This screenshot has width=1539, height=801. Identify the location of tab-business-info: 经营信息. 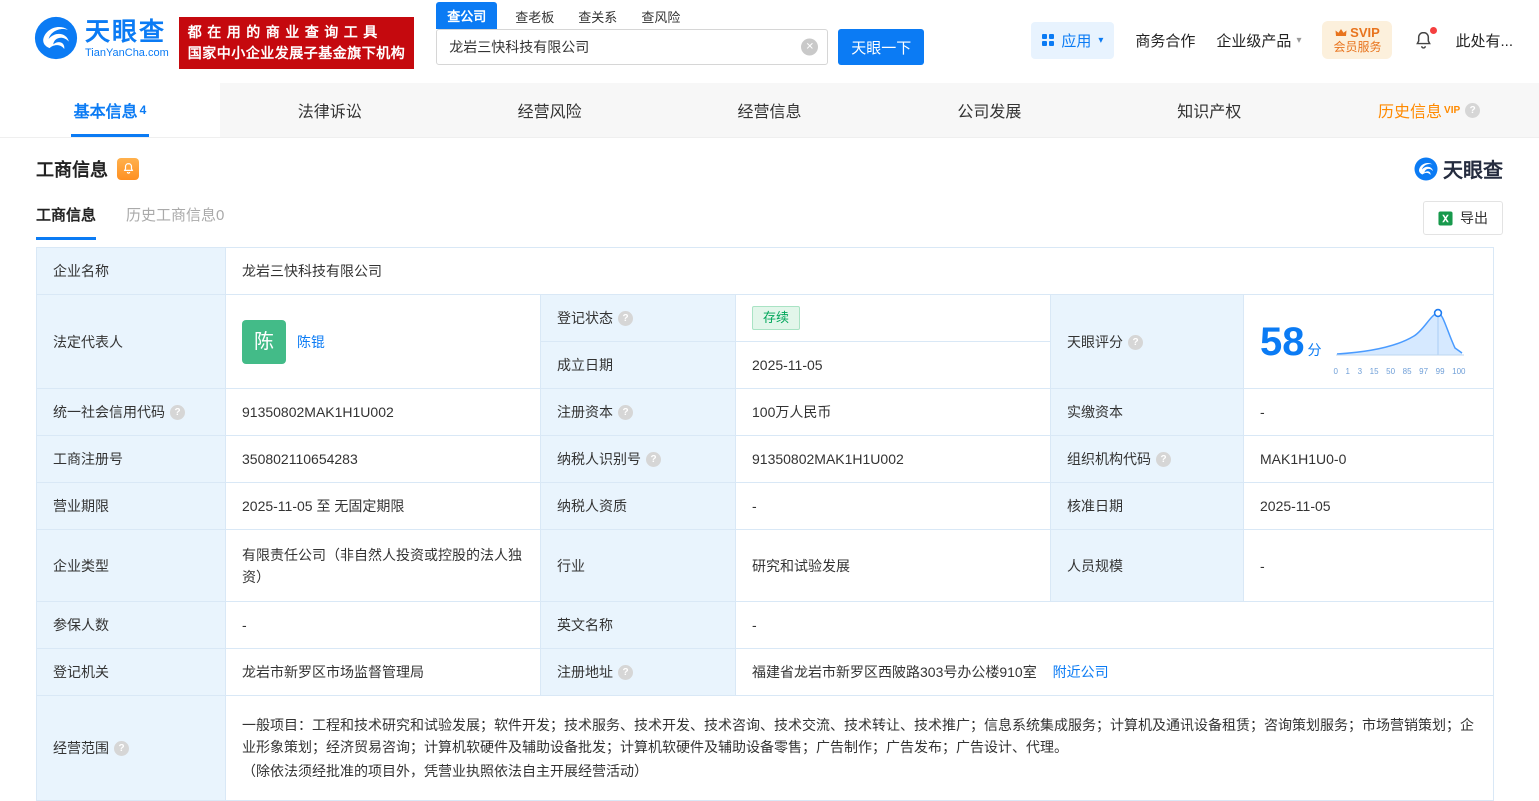
(770, 110).